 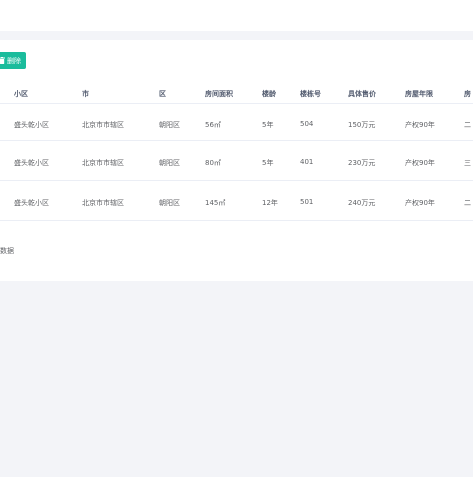 I want to click on cell-building-number: 401, so click(x=307, y=162).